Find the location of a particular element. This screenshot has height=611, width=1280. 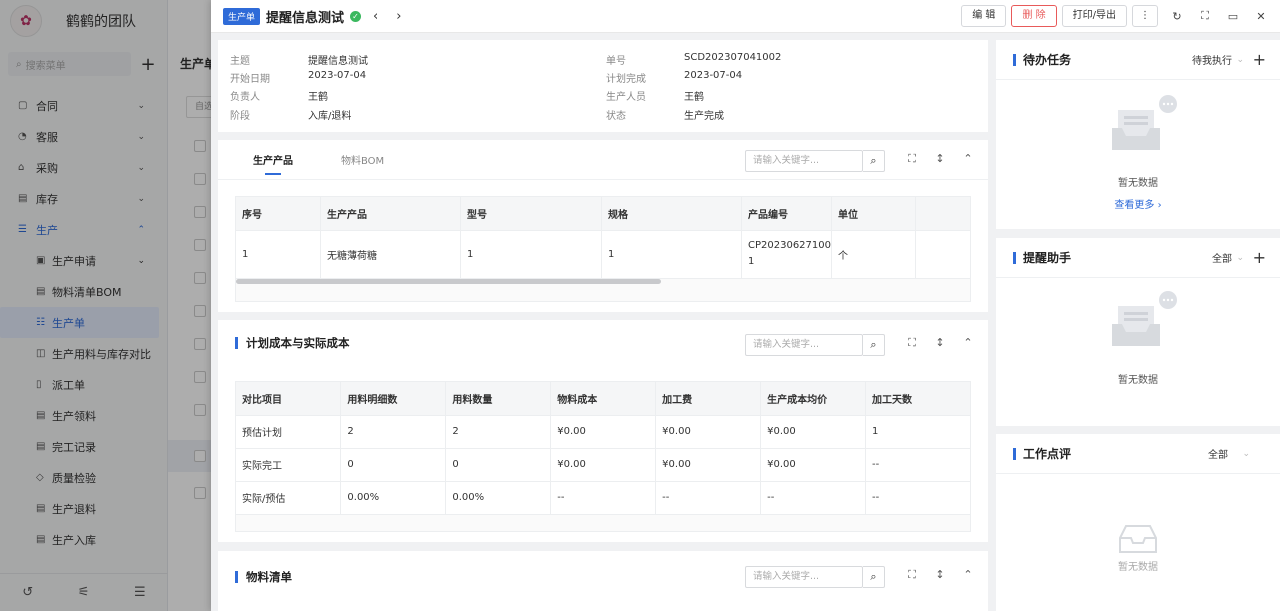

doc-title: 提醒信息测试 is located at coordinates (305, 18).